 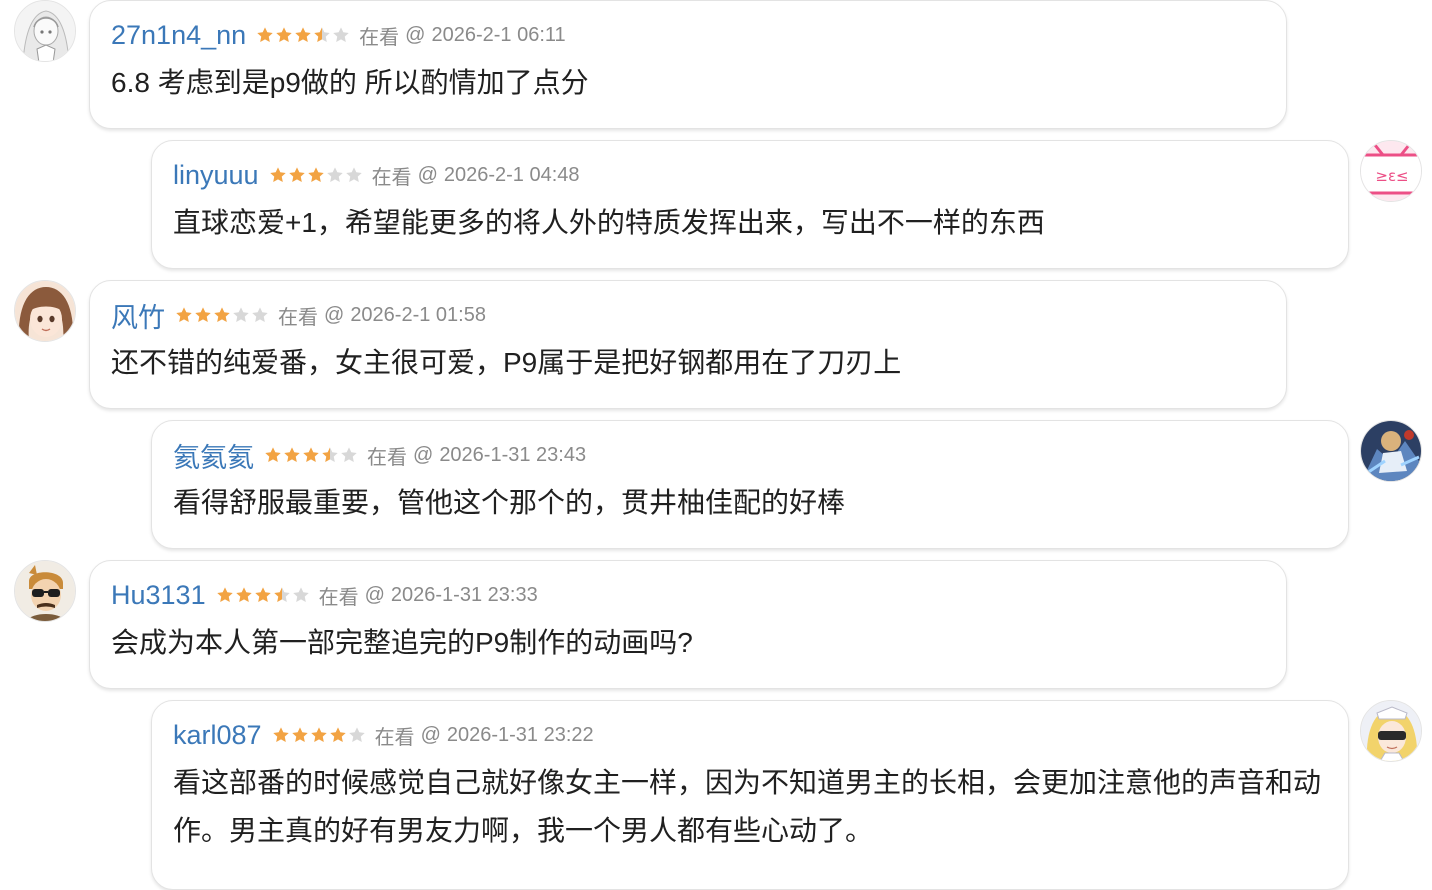 What do you see at coordinates (750, 175) in the screenshot?
I see `comment-meta: linyuuu 在看 @ 2026-2-1 04:48` at bounding box center [750, 175].